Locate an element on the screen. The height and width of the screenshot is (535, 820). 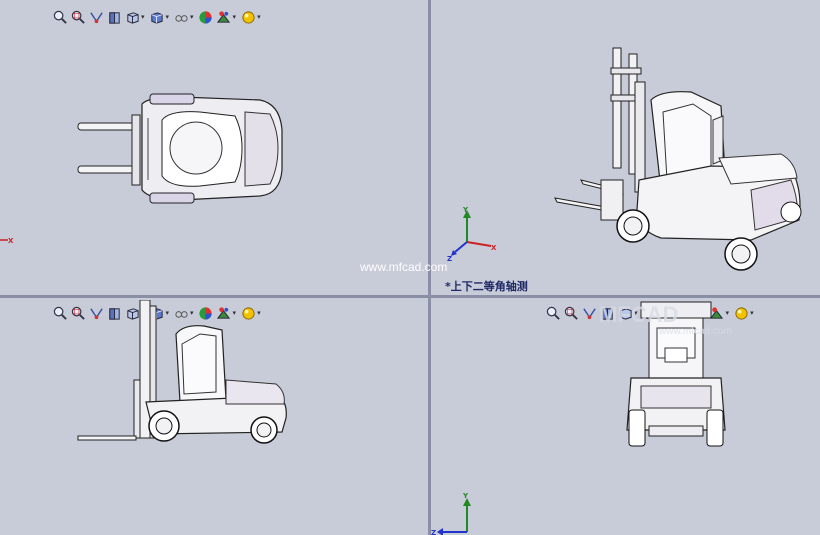
section-view-icon is located at coordinates (114, 17).